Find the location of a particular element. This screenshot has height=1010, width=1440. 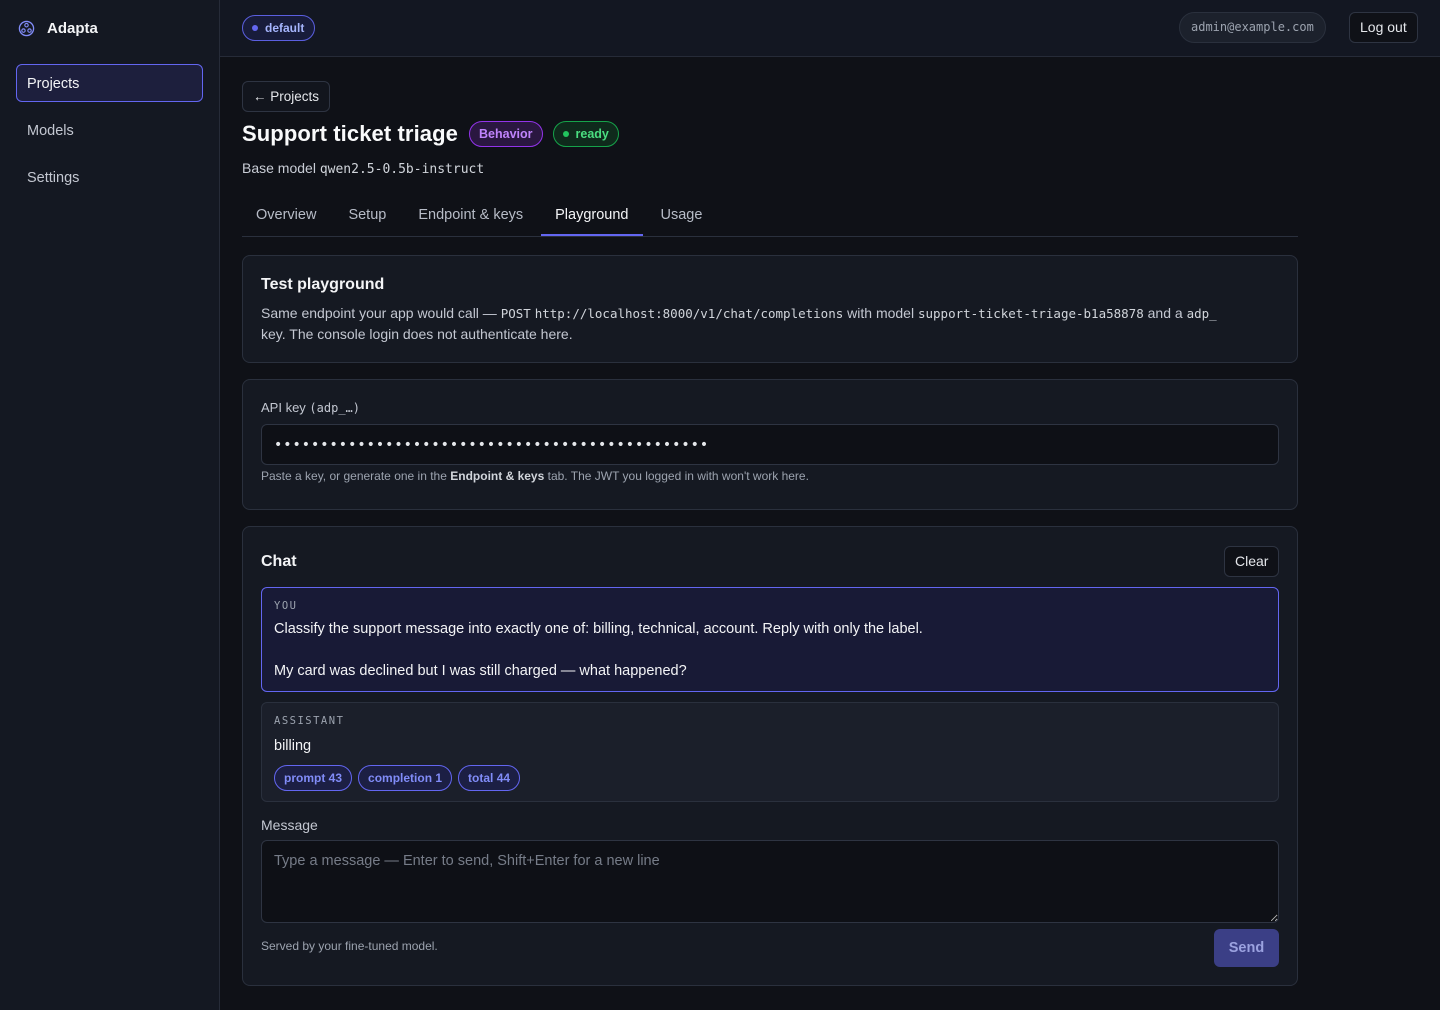

key-prefix: adp_ is located at coordinates (1201, 313).